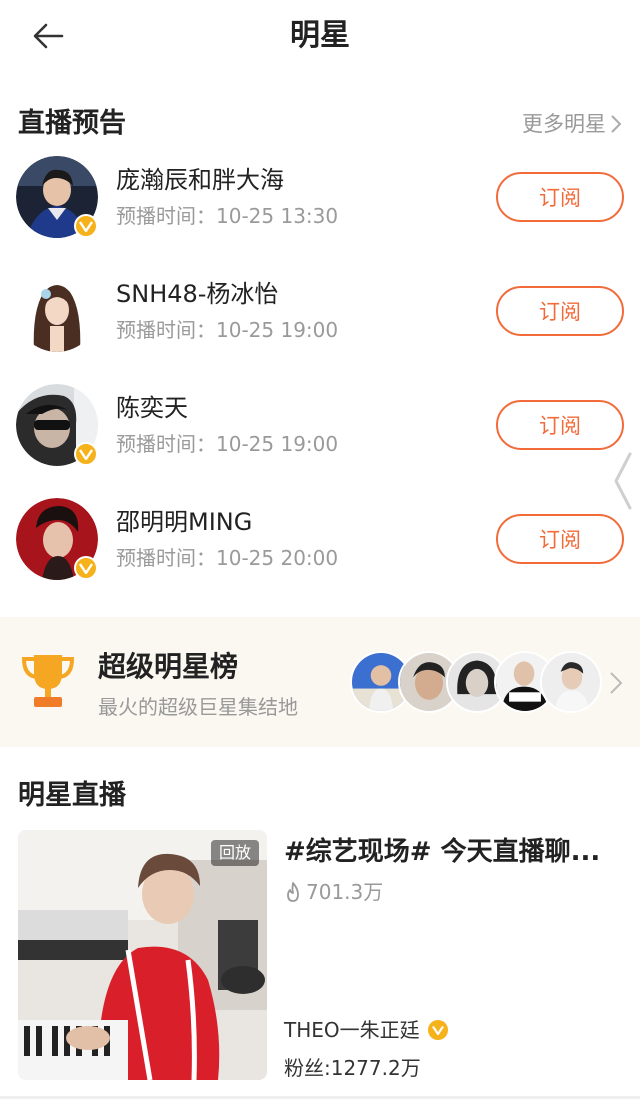  I want to click on live-thumbnail: 回放, so click(142, 955).